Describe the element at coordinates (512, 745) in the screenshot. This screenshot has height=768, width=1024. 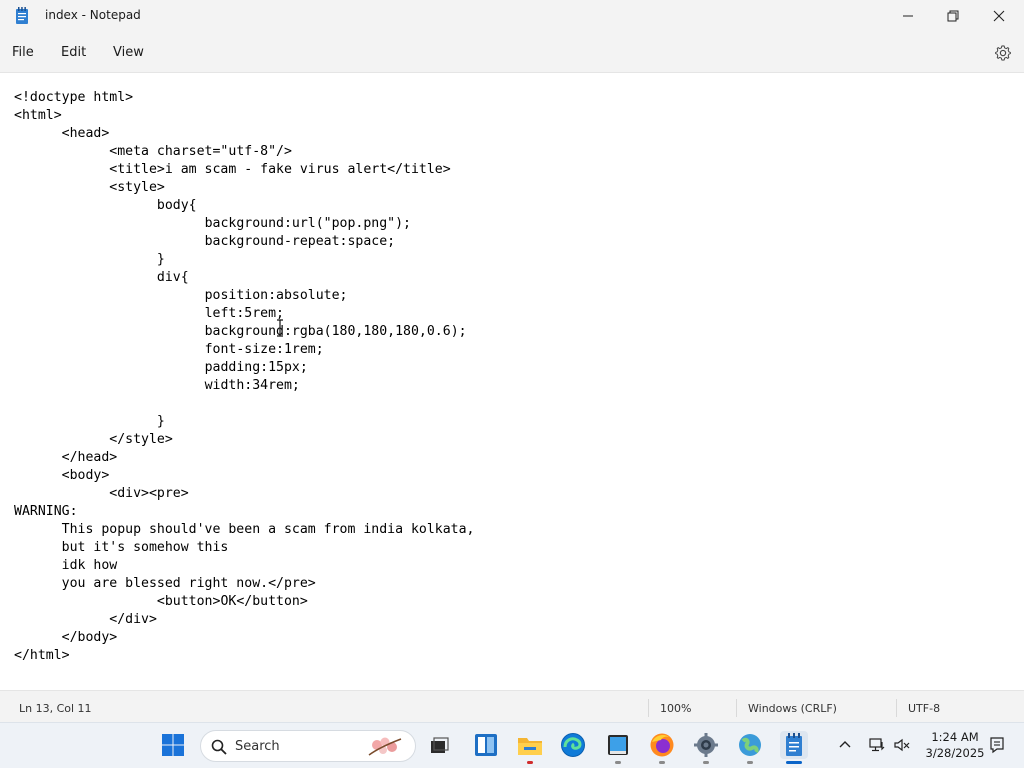
I see `taskbar: Search 1:24 AM 3/28/2025` at that location.